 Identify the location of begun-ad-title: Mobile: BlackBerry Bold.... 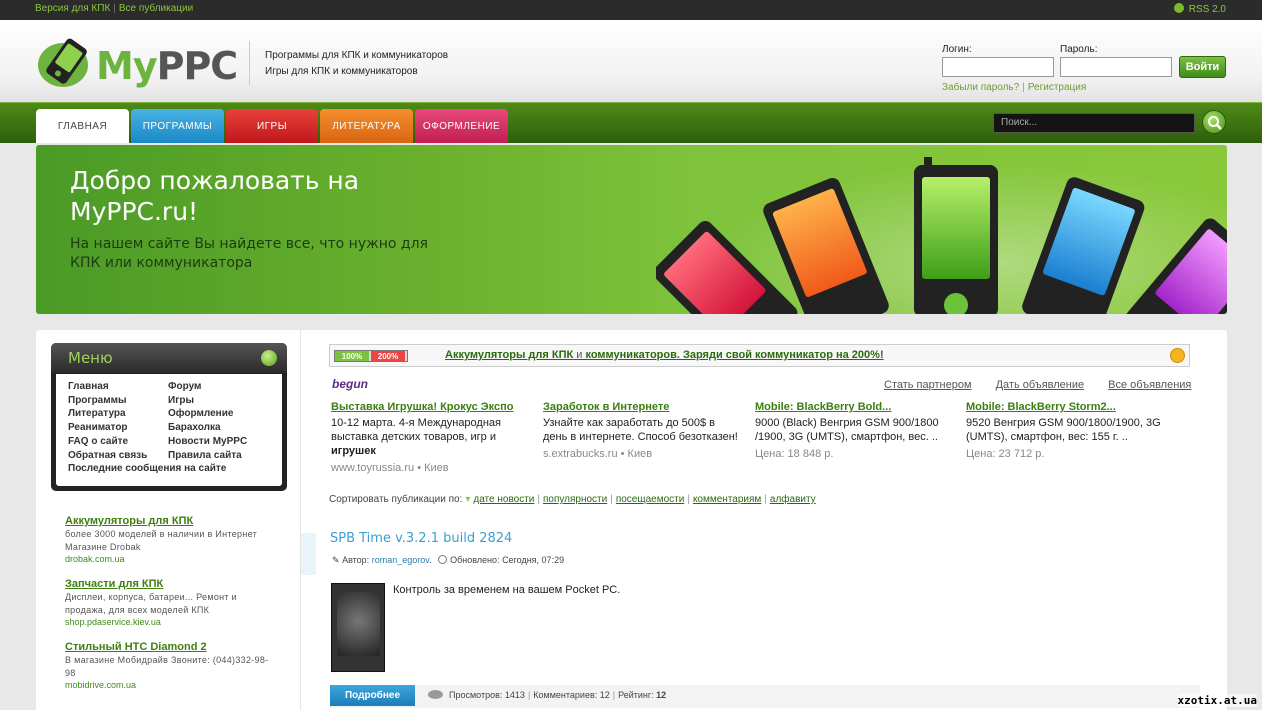
(853, 407).